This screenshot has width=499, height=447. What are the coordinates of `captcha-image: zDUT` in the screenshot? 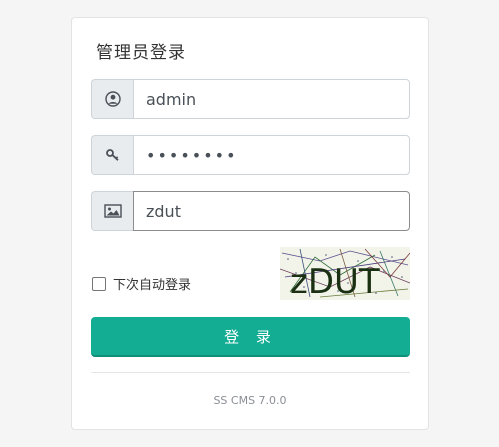 It's located at (345, 273).